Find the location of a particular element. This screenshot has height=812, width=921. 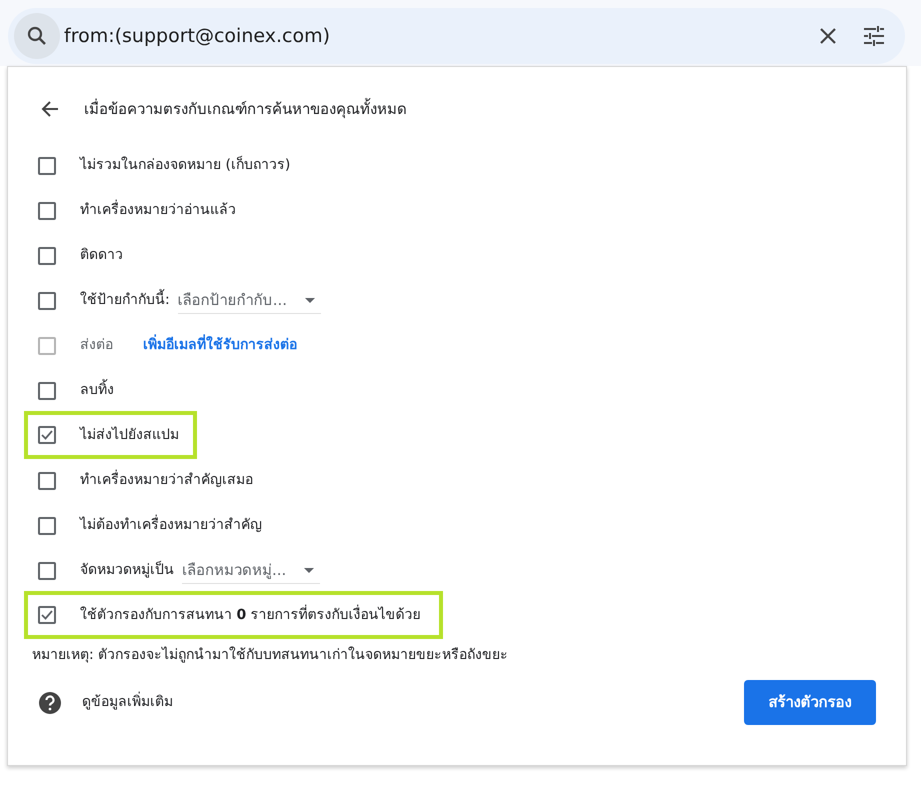

back-arrow-icon is located at coordinates (50, 109).